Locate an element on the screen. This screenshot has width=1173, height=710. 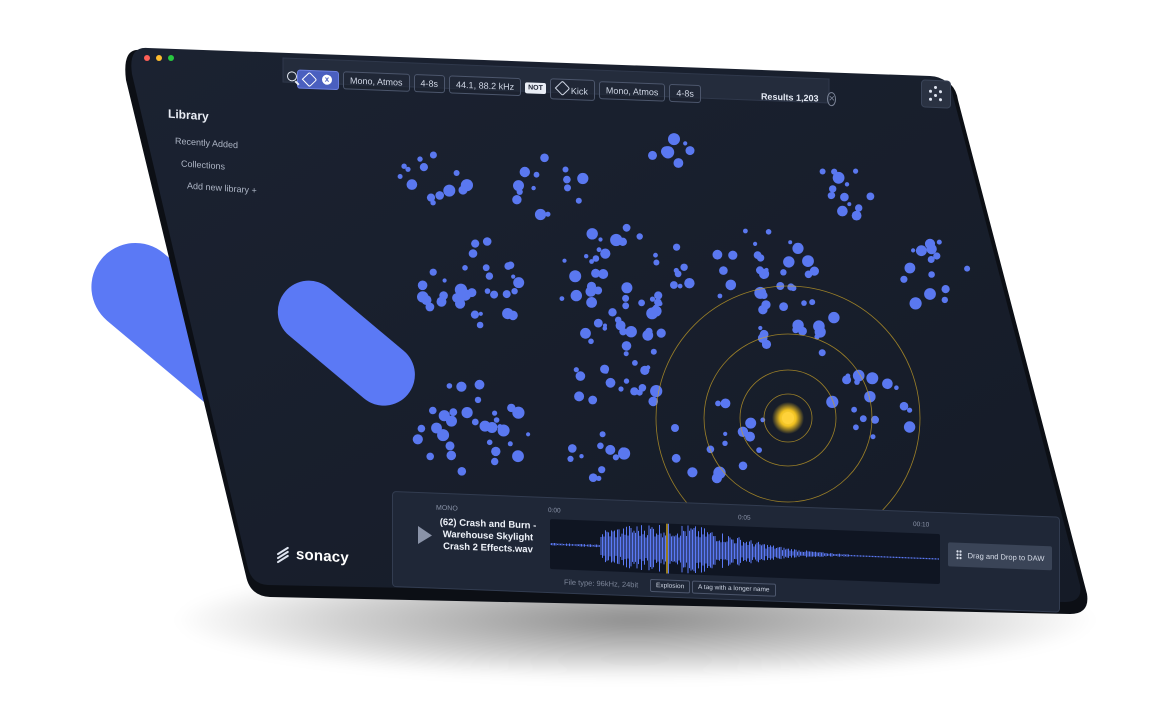
filter-chip-duration: 4-8s is located at coordinates (429, 84).